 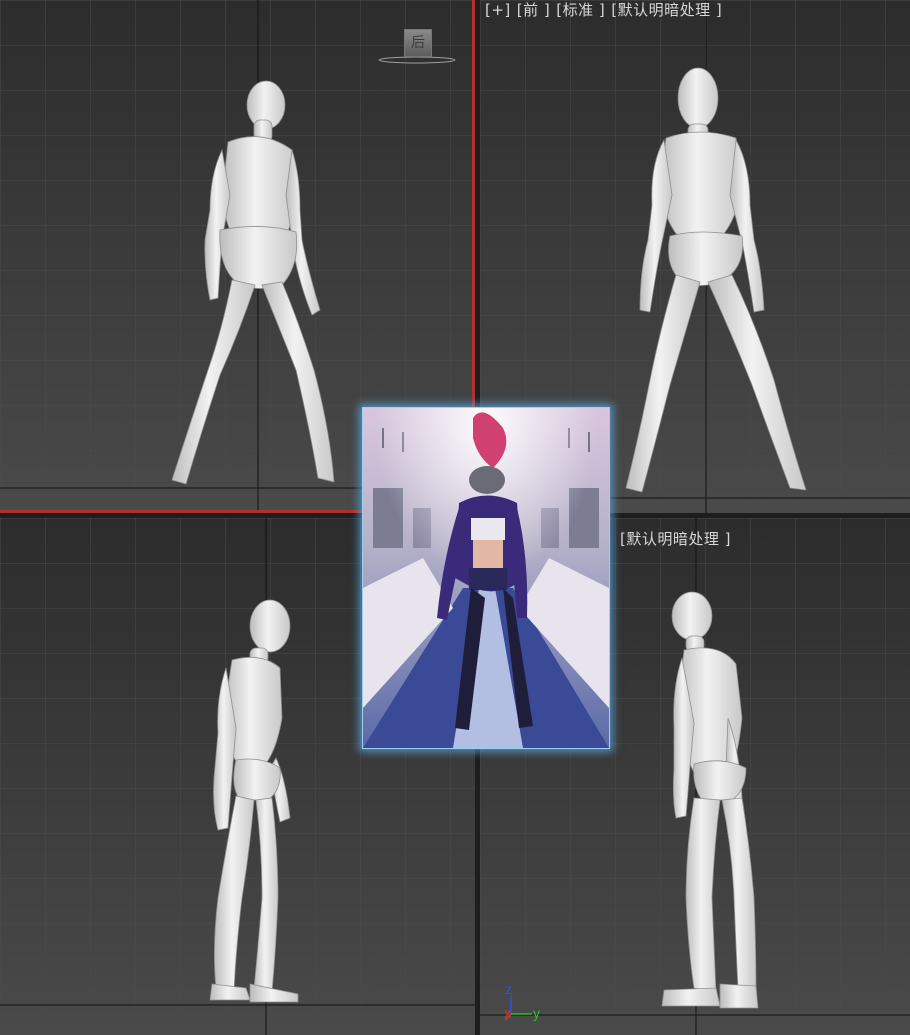 What do you see at coordinates (508, 989) in the screenshot?
I see `axis-z-label: z` at bounding box center [508, 989].